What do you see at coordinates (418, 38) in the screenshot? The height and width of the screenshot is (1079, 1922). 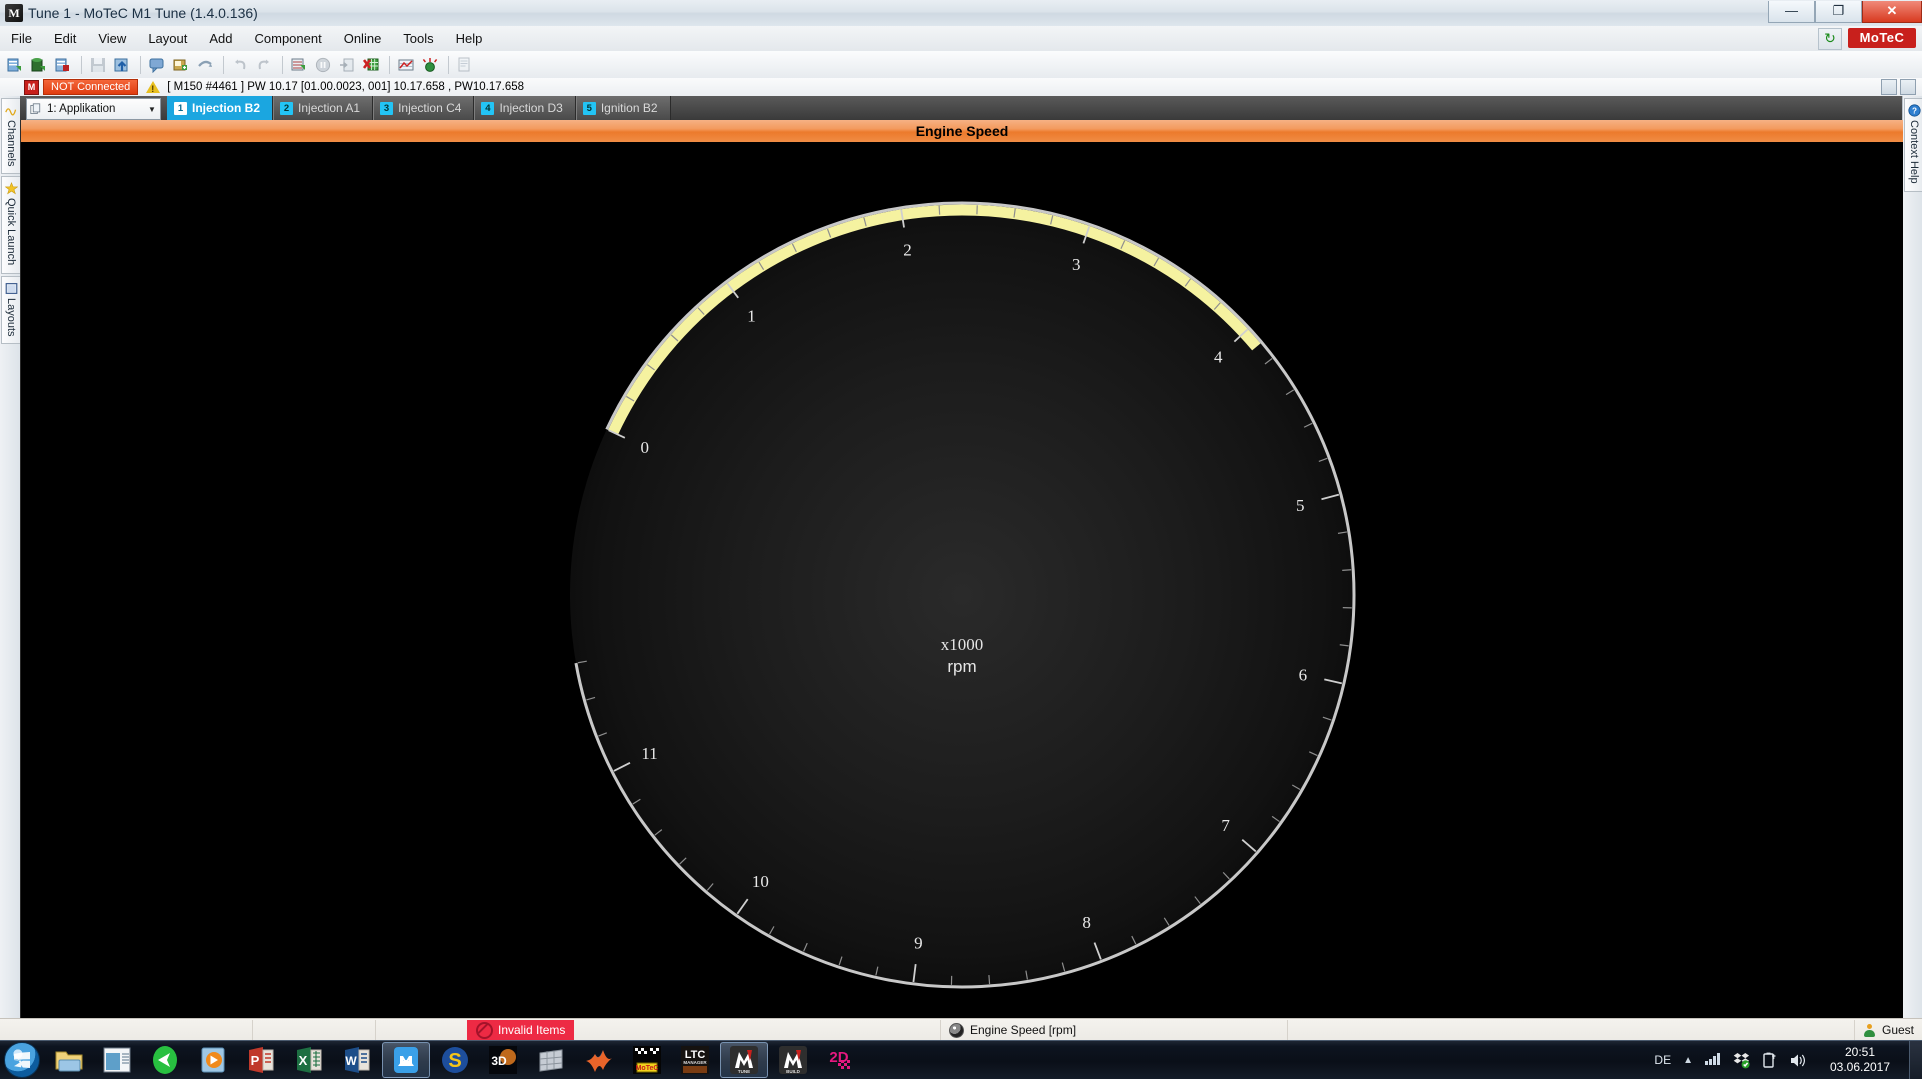 I see `menu-item-tools: Tools` at bounding box center [418, 38].